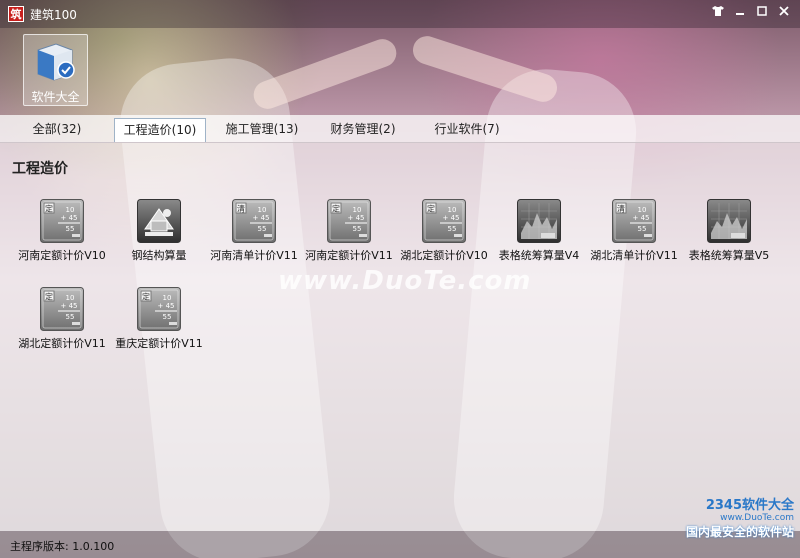 This screenshot has height=558, width=800. What do you see at coordinates (467, 130) in the screenshot?
I see `tab-industry-software: 行业软件(7)` at bounding box center [467, 130].